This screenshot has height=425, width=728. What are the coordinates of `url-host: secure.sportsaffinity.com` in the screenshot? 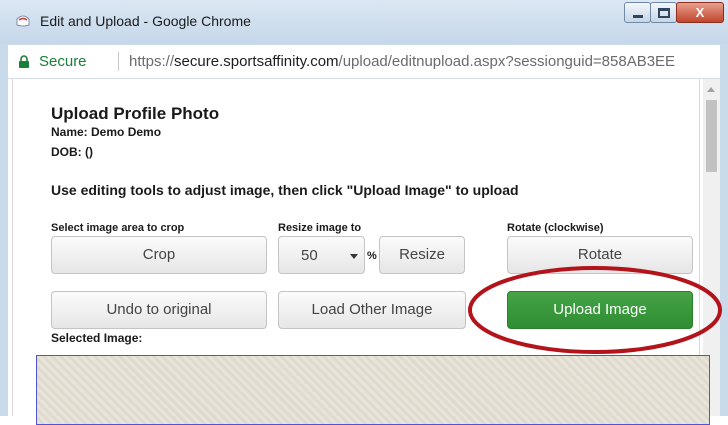 It's located at (256, 61).